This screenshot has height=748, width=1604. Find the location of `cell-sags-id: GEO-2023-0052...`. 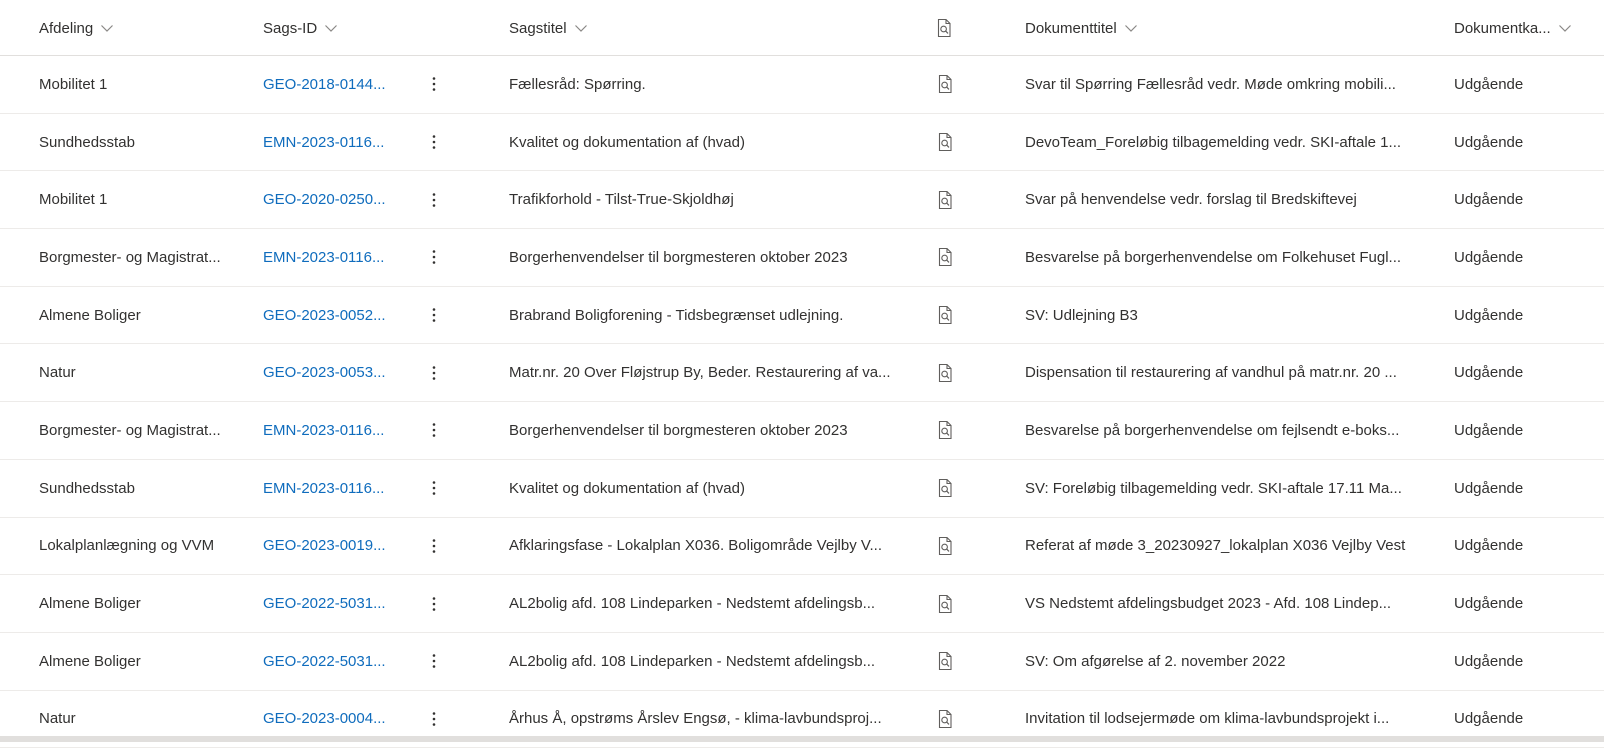

cell-sags-id: GEO-2023-0052... is located at coordinates (329, 315).